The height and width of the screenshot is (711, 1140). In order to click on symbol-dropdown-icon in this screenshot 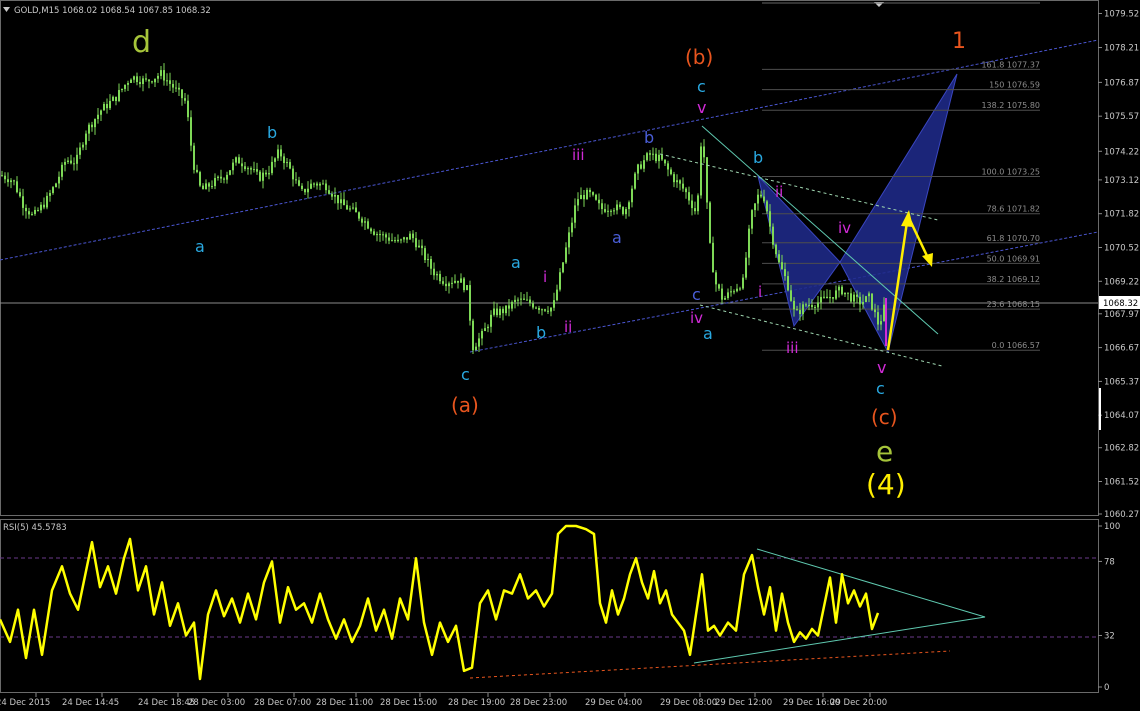, I will do `click(6, 9)`.